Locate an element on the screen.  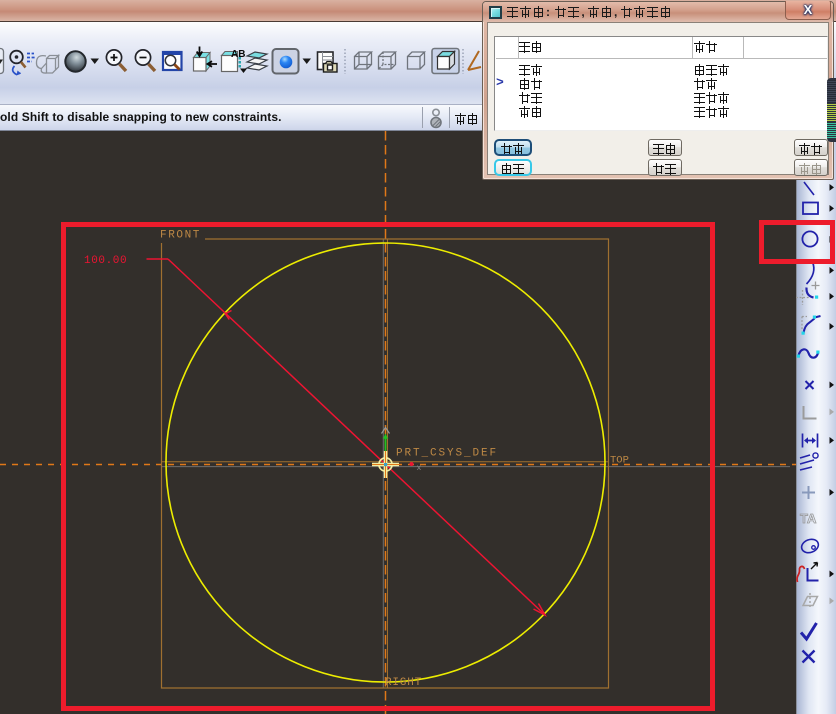
svg-text: AB is located at coordinates (238, 54).